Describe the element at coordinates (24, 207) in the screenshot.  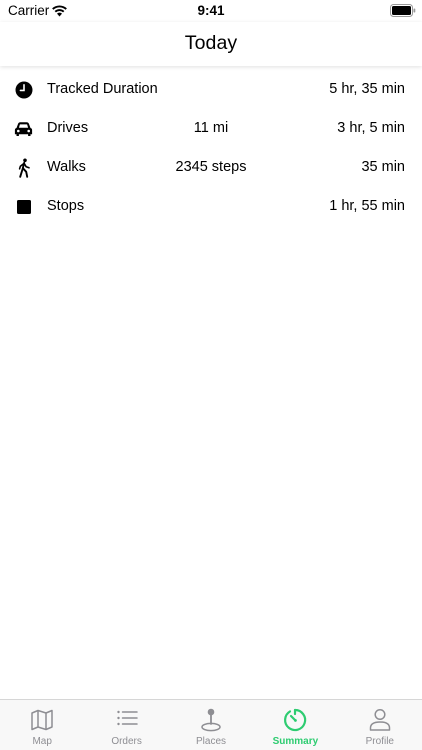
I see `stop-square-icon` at that location.